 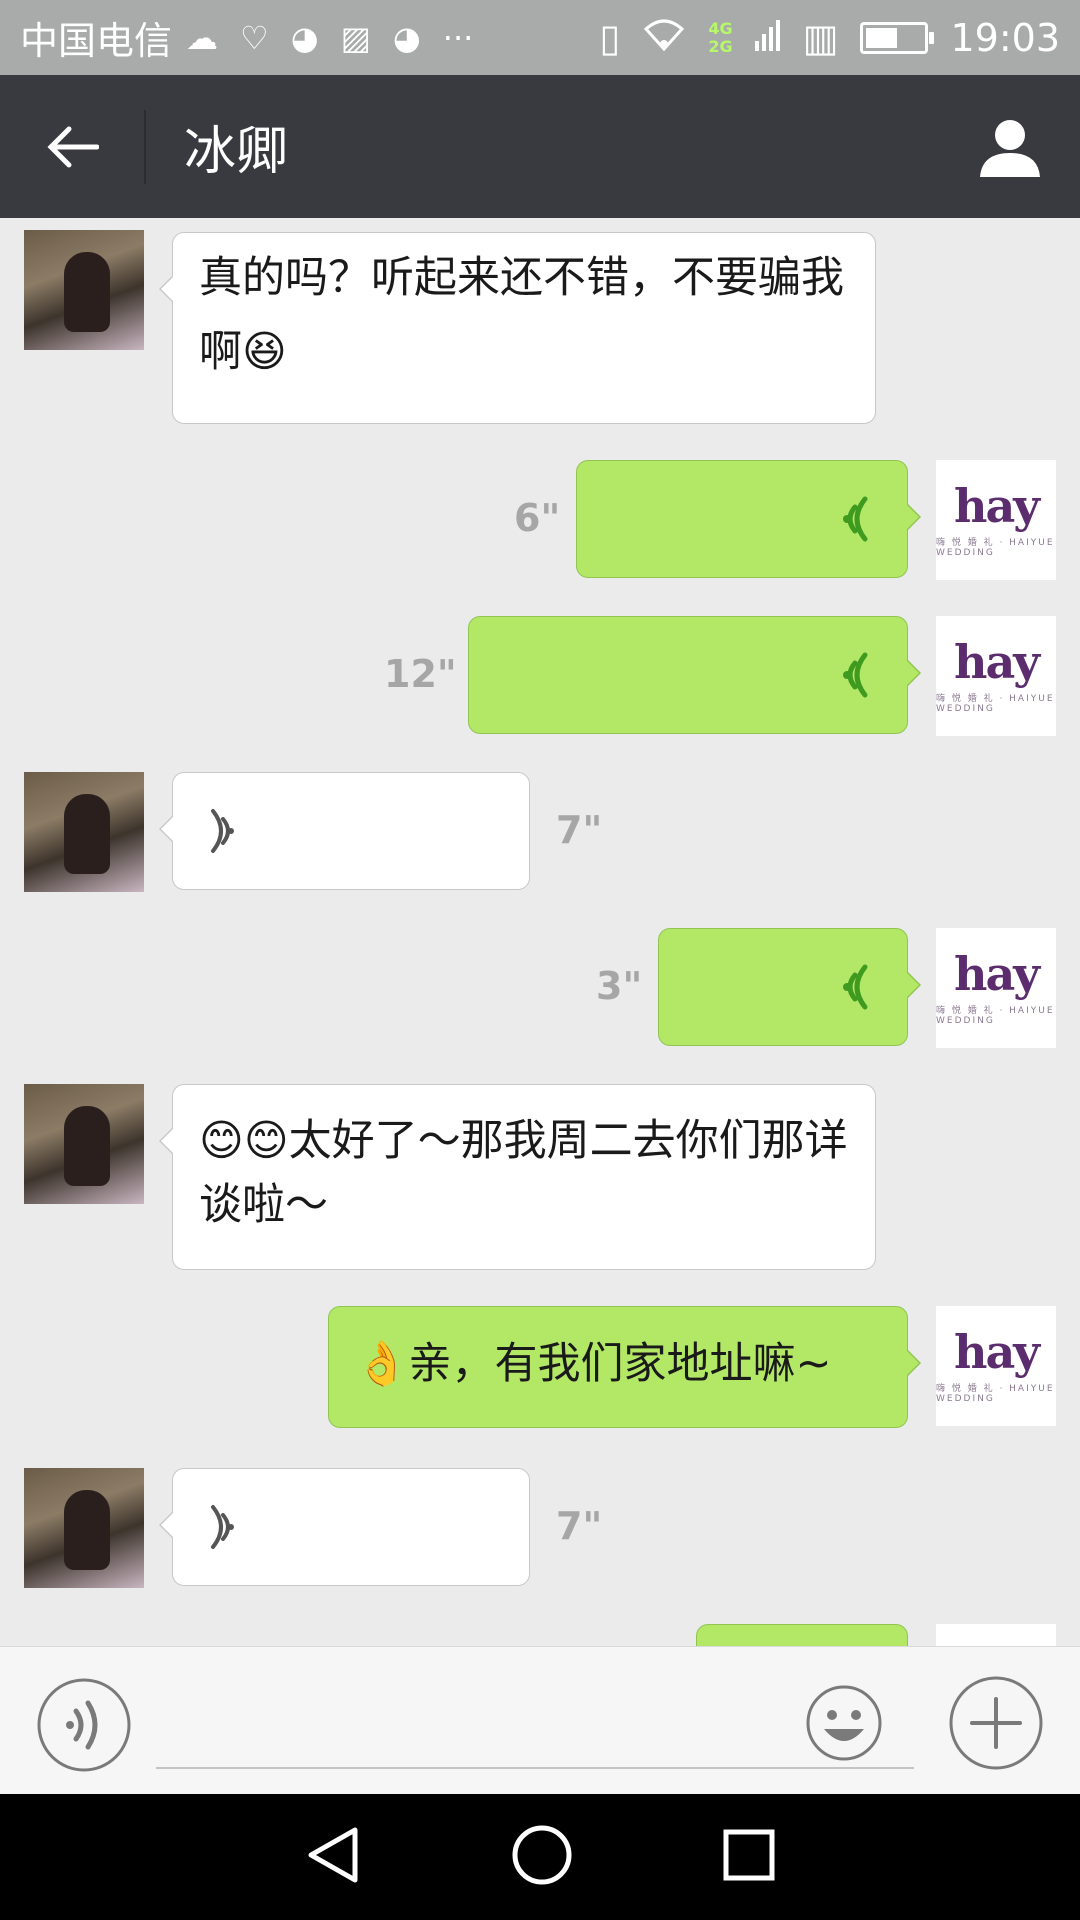 I want to click on voice-icon, so click(x=84, y=1725).